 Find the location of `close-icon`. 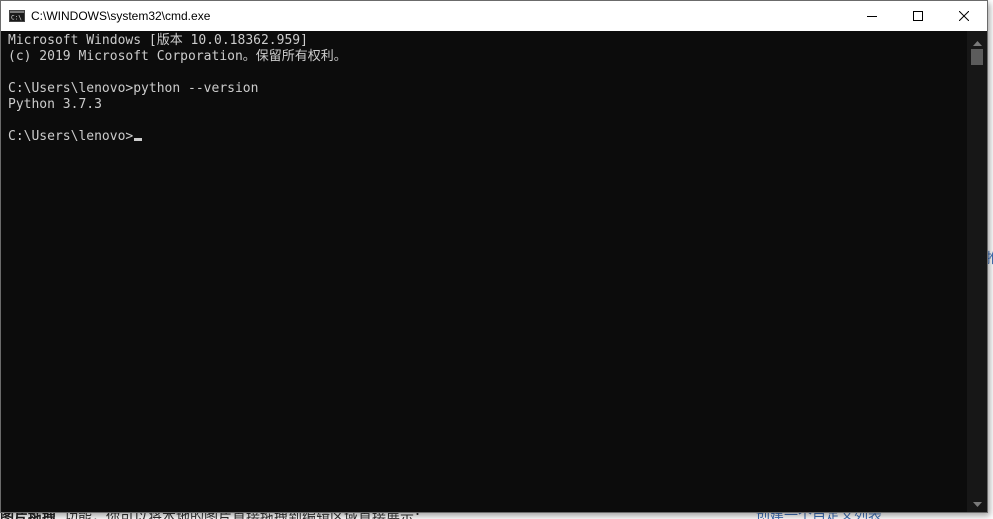

close-icon is located at coordinates (964, 16).